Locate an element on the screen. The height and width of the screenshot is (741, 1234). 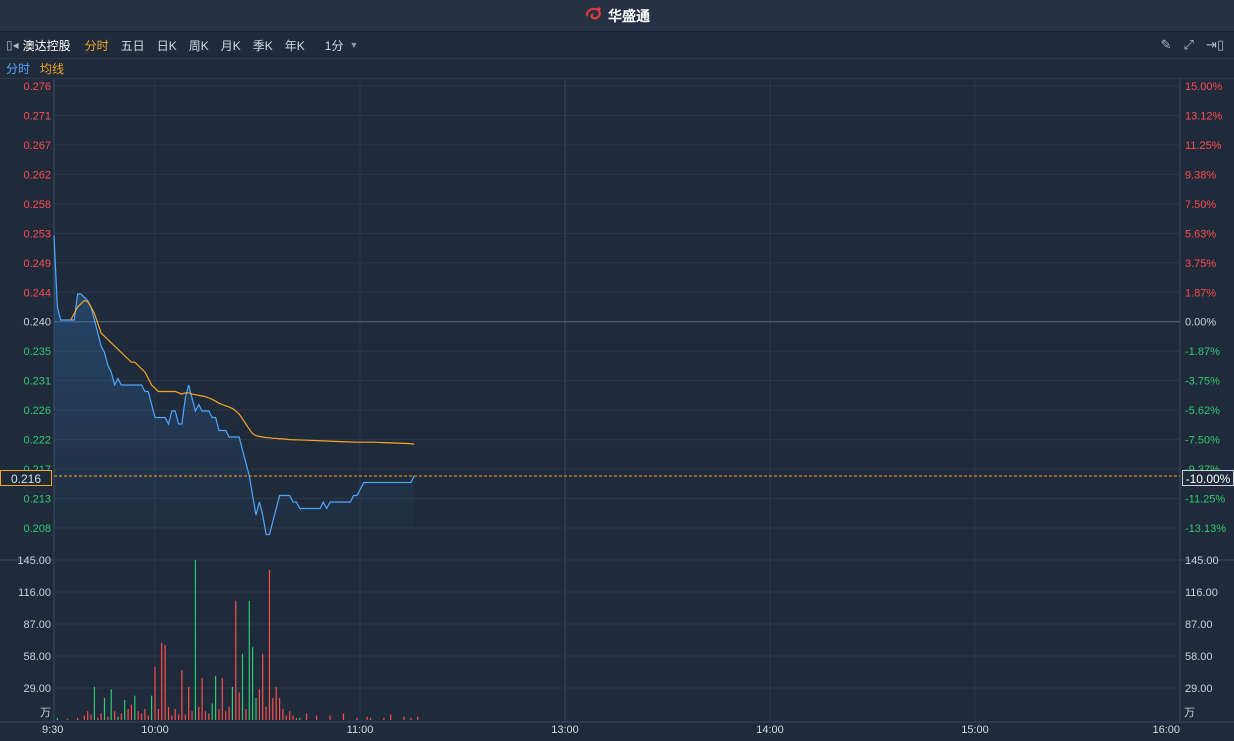
volume-tick-label: 58.00 is located at coordinates (37, 657).